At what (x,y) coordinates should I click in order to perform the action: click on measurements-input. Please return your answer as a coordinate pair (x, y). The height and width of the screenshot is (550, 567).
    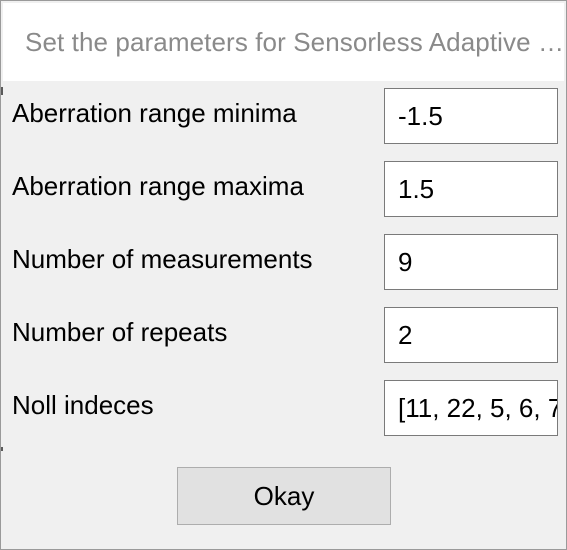
    Looking at the image, I should click on (471, 262).